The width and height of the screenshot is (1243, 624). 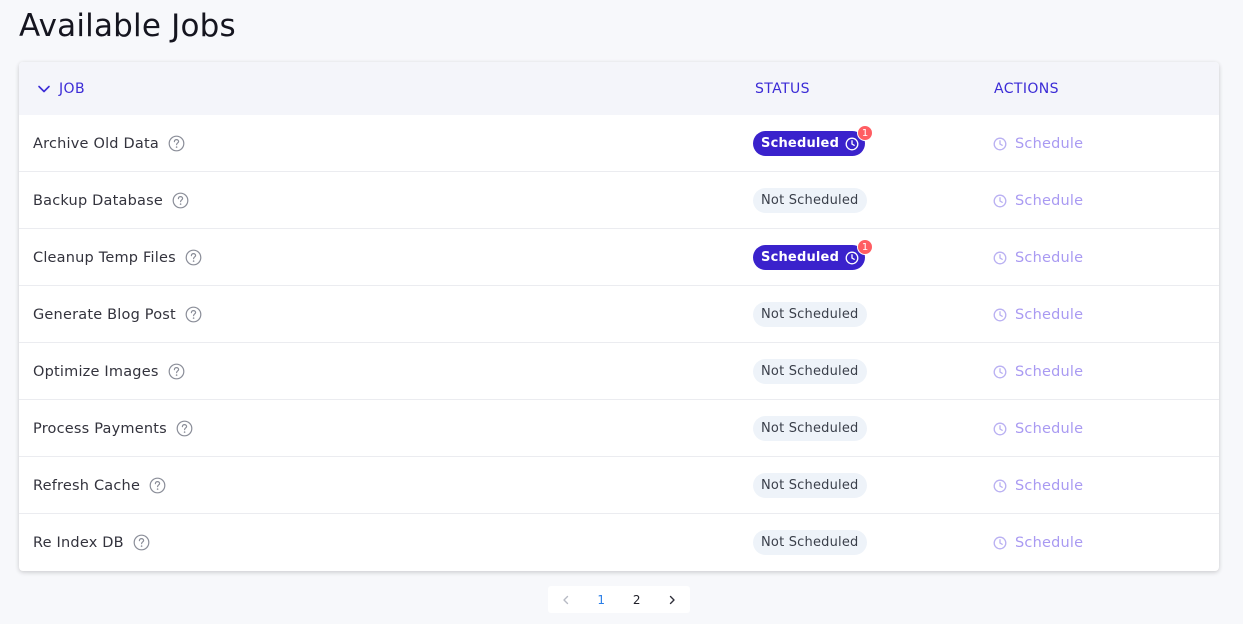 I want to click on table-row: Process Payments Not Scheduled Schedule, so click(x=619, y=428).